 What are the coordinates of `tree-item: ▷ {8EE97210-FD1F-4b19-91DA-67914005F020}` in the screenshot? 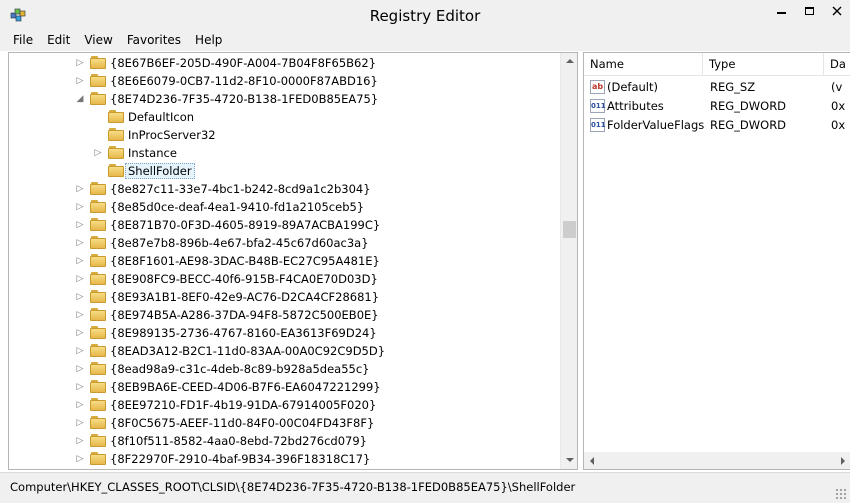 It's located at (284, 405).